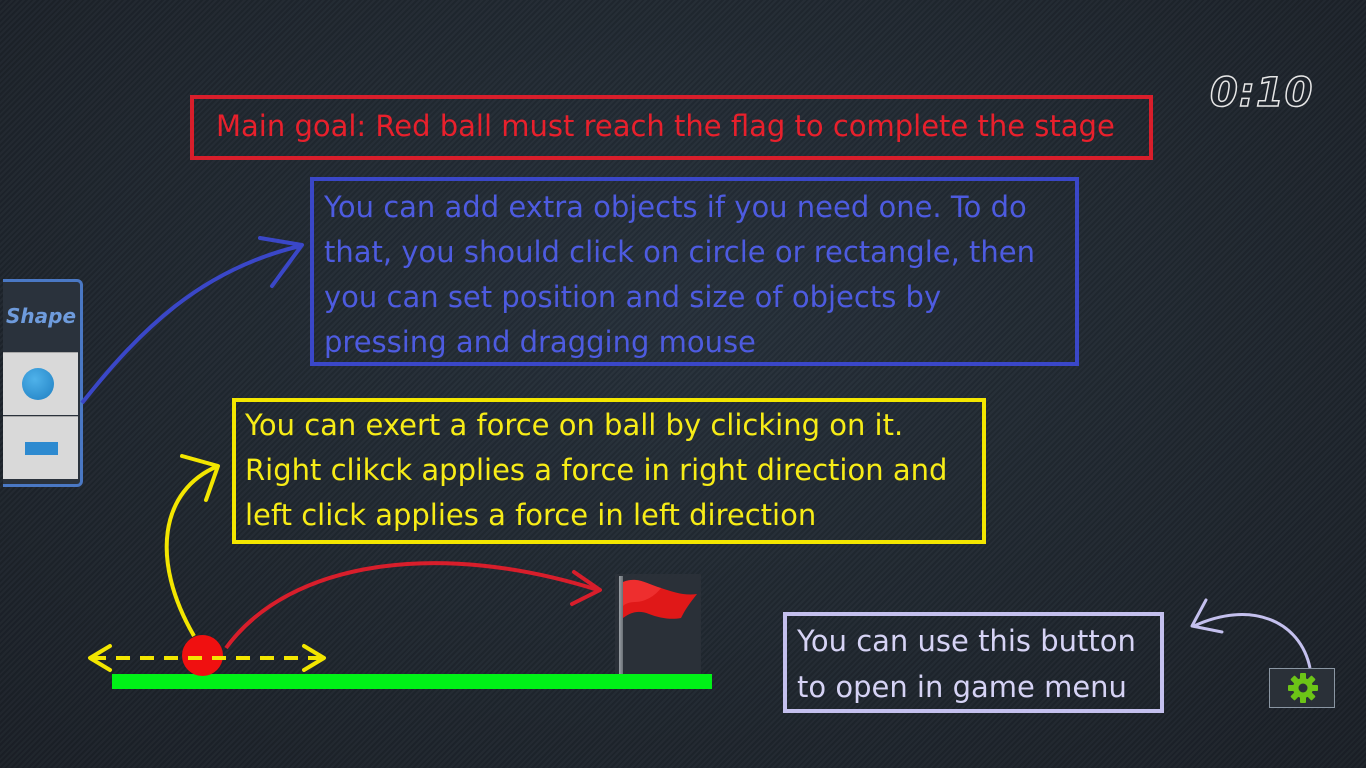  What do you see at coordinates (191, 551) in the screenshot?
I see `yellow-arrow` at bounding box center [191, 551].